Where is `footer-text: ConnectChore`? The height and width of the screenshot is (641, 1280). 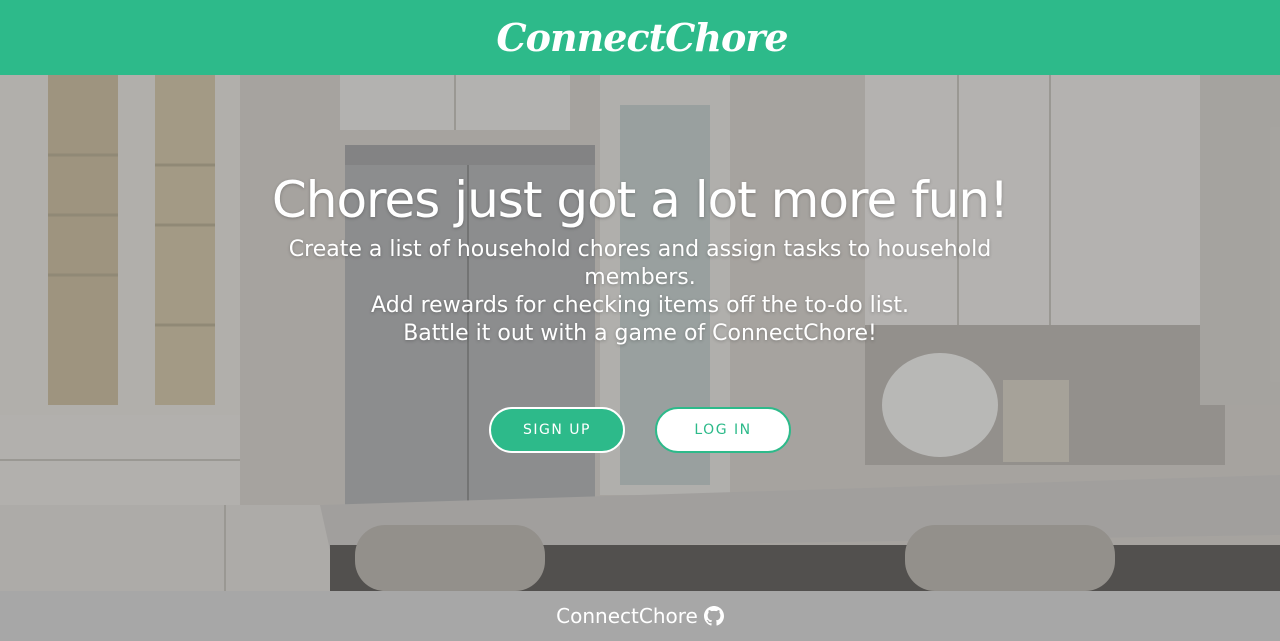
footer-text: ConnectChore is located at coordinates (627, 616).